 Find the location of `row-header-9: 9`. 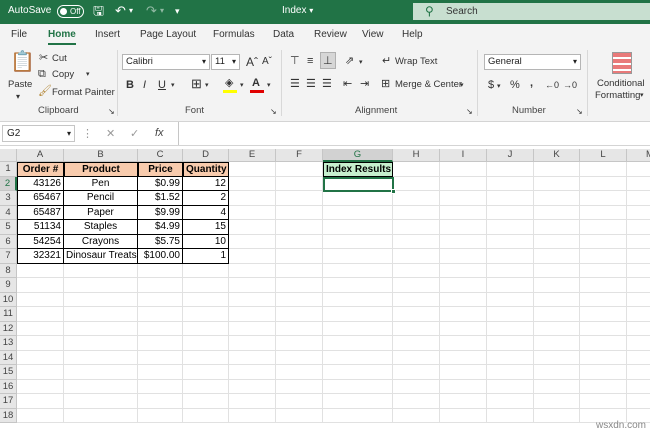

row-header-9: 9 is located at coordinates (8, 285).